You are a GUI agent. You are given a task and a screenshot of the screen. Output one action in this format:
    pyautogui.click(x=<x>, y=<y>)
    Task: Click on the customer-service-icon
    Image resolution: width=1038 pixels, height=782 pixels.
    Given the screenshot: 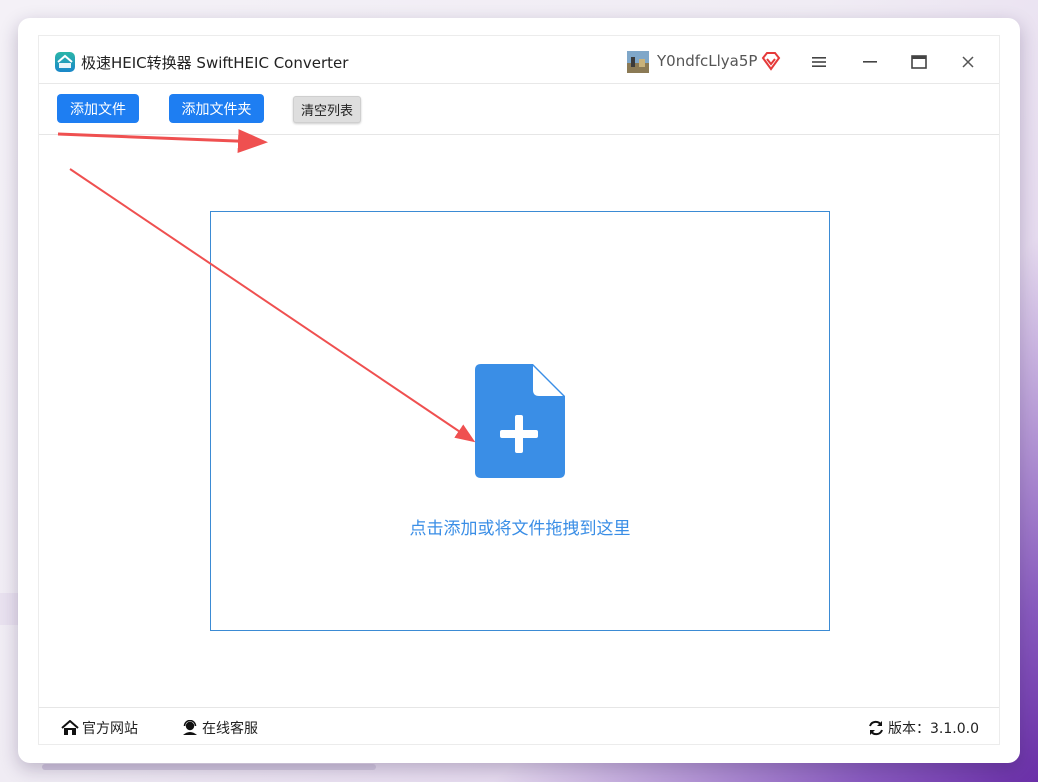 What is the action you would take?
    pyautogui.click(x=190, y=727)
    